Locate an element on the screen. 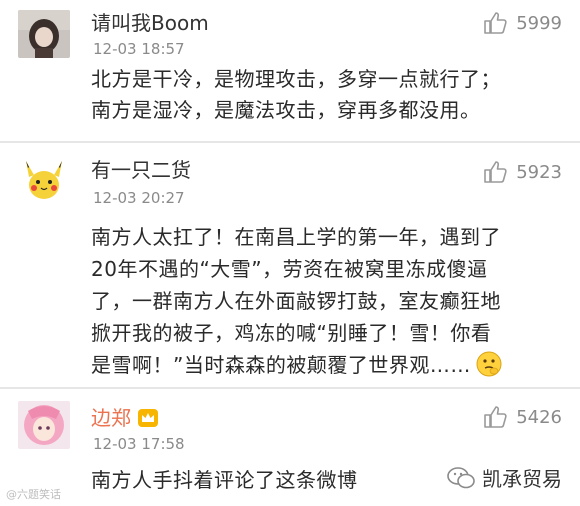 The width and height of the screenshot is (580, 506). like-count: 5923 is located at coordinates (539, 172).